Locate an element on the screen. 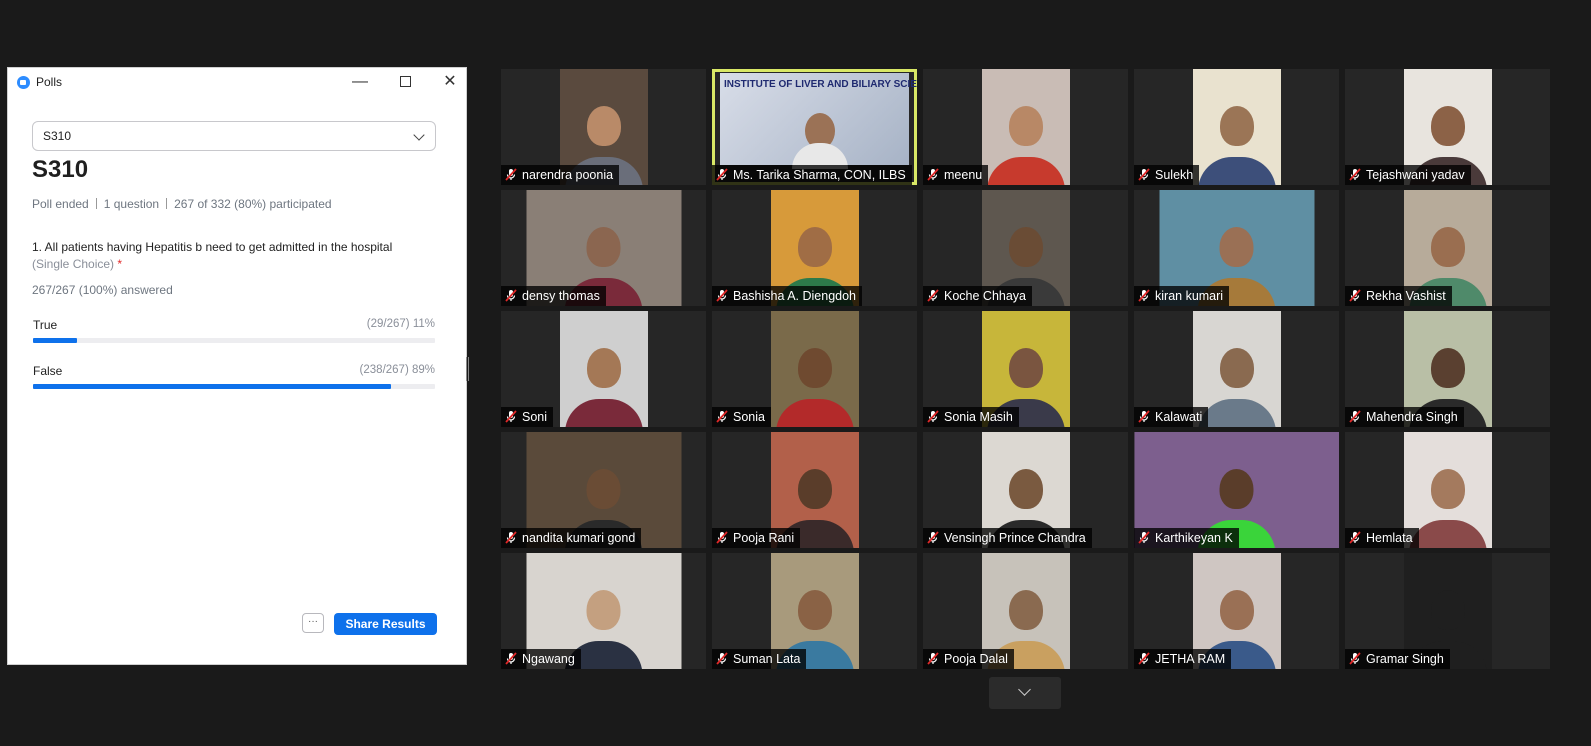 The image size is (1591, 746). participant-tile: Pooja Rani is located at coordinates (814, 490).